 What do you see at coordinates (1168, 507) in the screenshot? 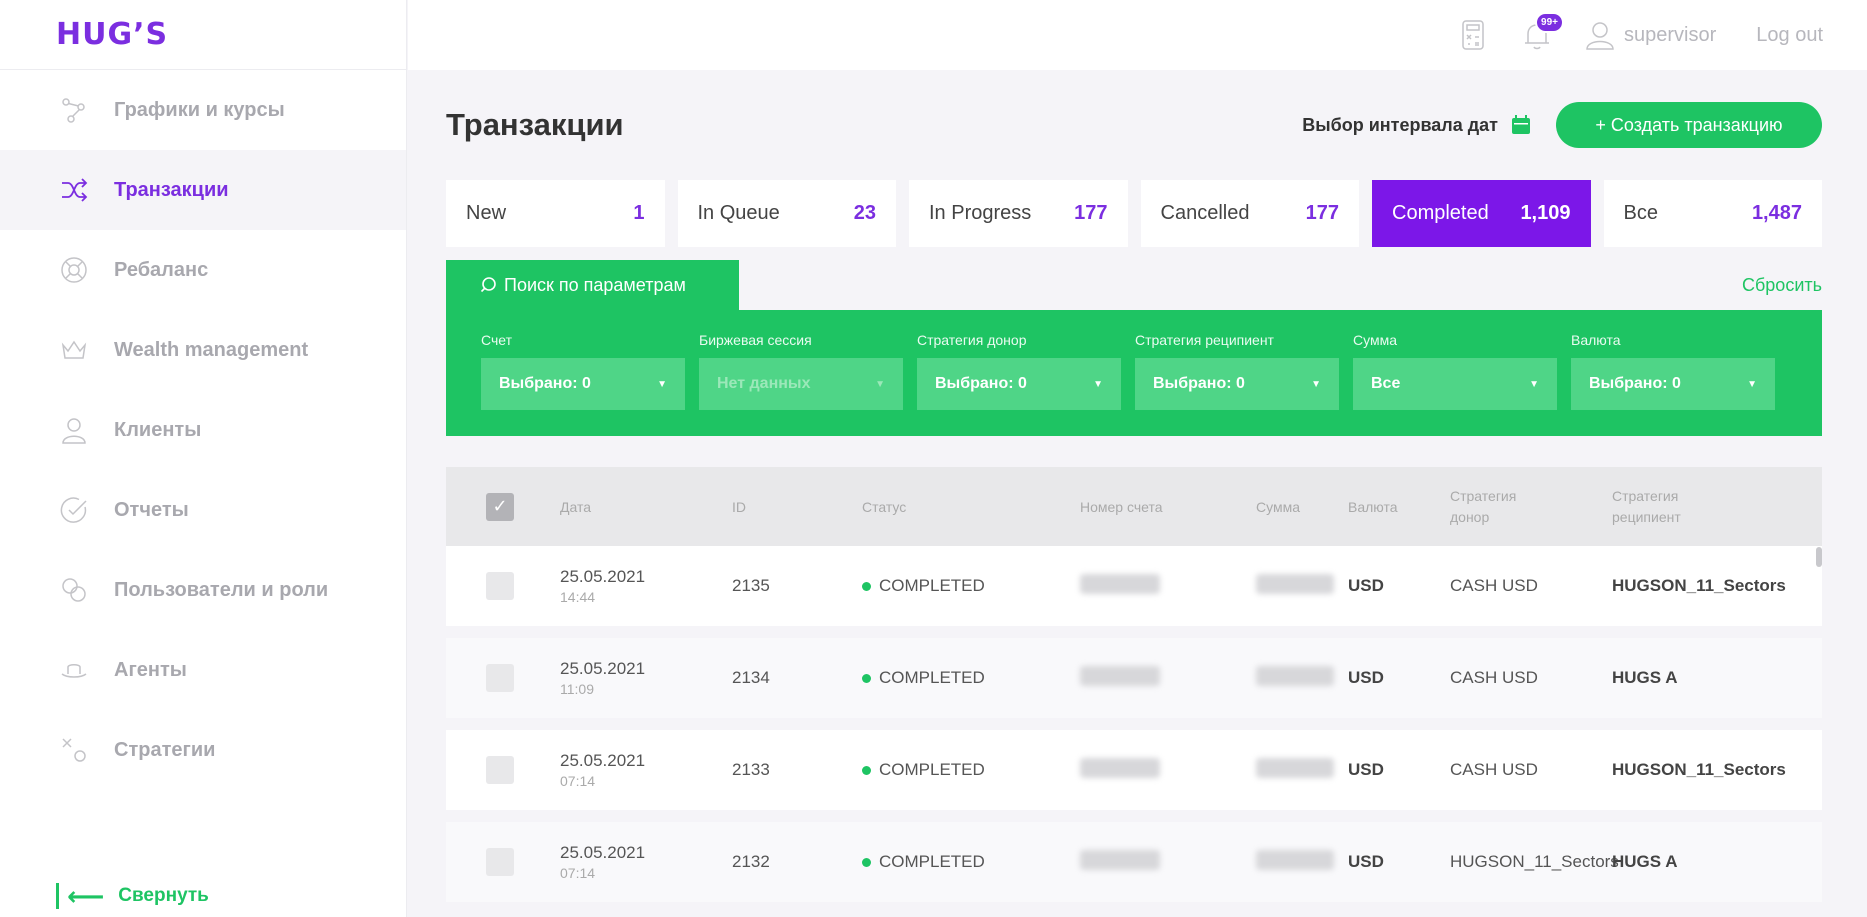
I see `col-account: Номер счета` at bounding box center [1168, 507].